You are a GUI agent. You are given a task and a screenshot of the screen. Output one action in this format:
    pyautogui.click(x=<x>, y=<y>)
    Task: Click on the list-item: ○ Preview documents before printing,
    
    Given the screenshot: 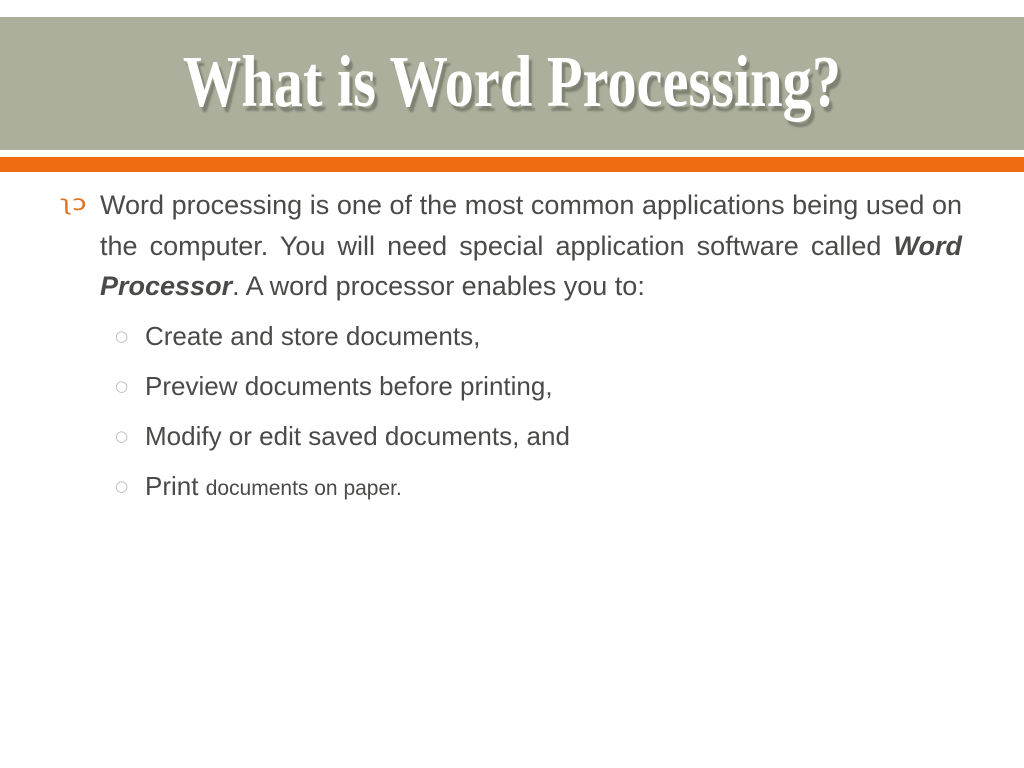 What is the action you would take?
    pyautogui.click(x=512, y=394)
    